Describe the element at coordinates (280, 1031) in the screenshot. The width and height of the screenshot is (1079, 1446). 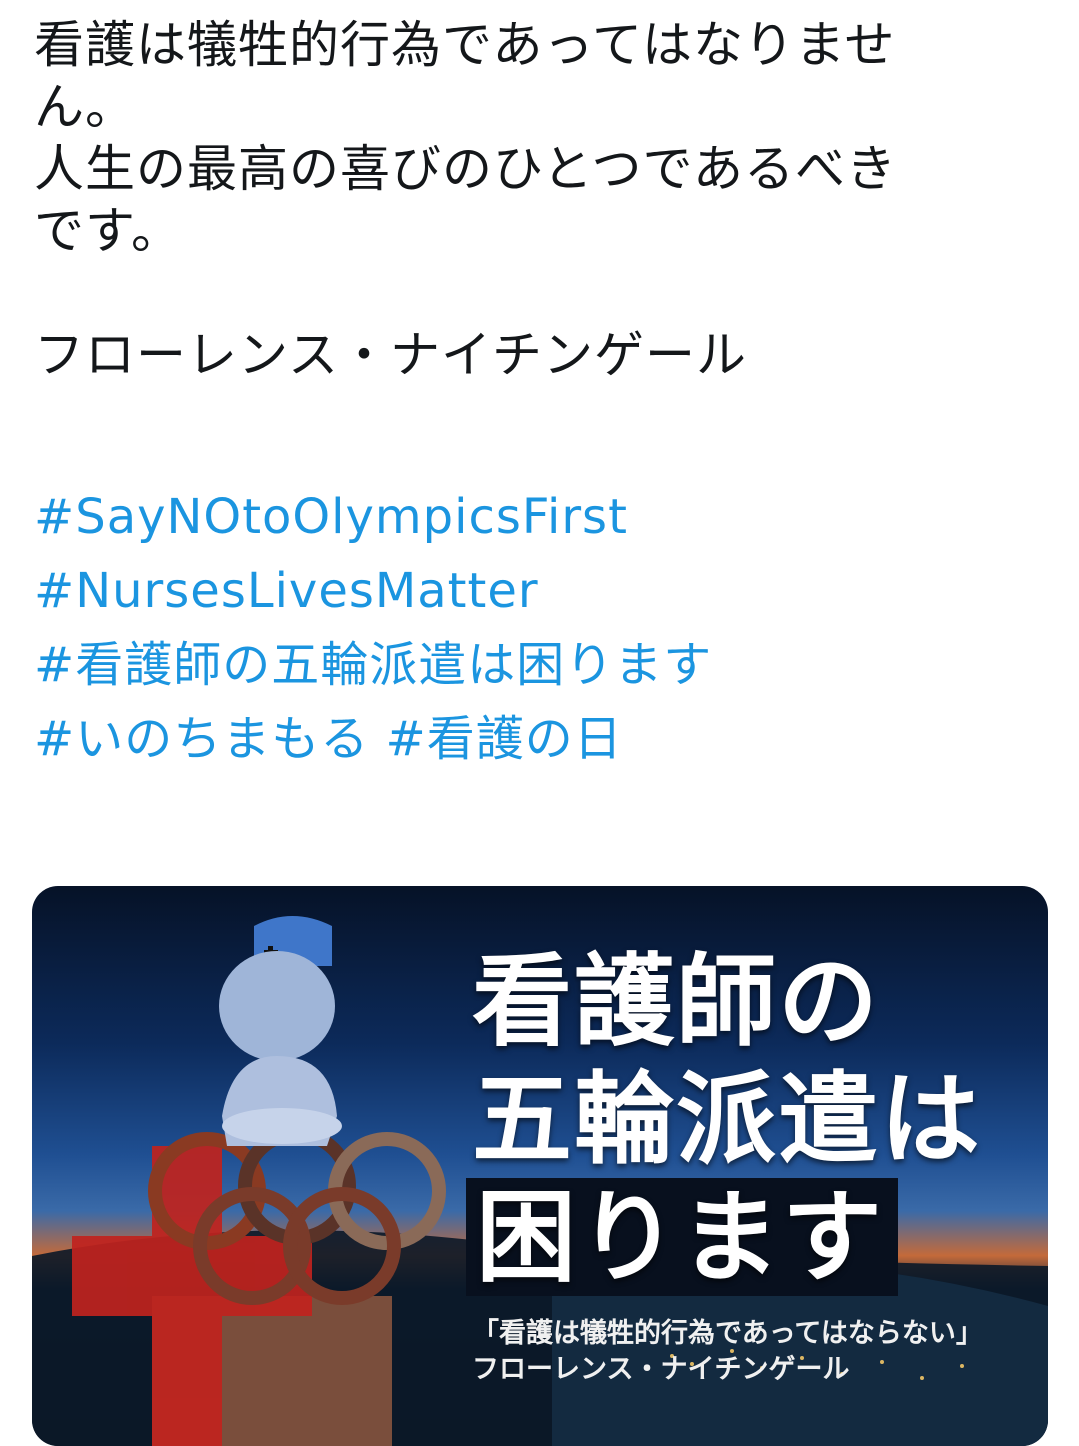
I see `nurse-figure` at that location.